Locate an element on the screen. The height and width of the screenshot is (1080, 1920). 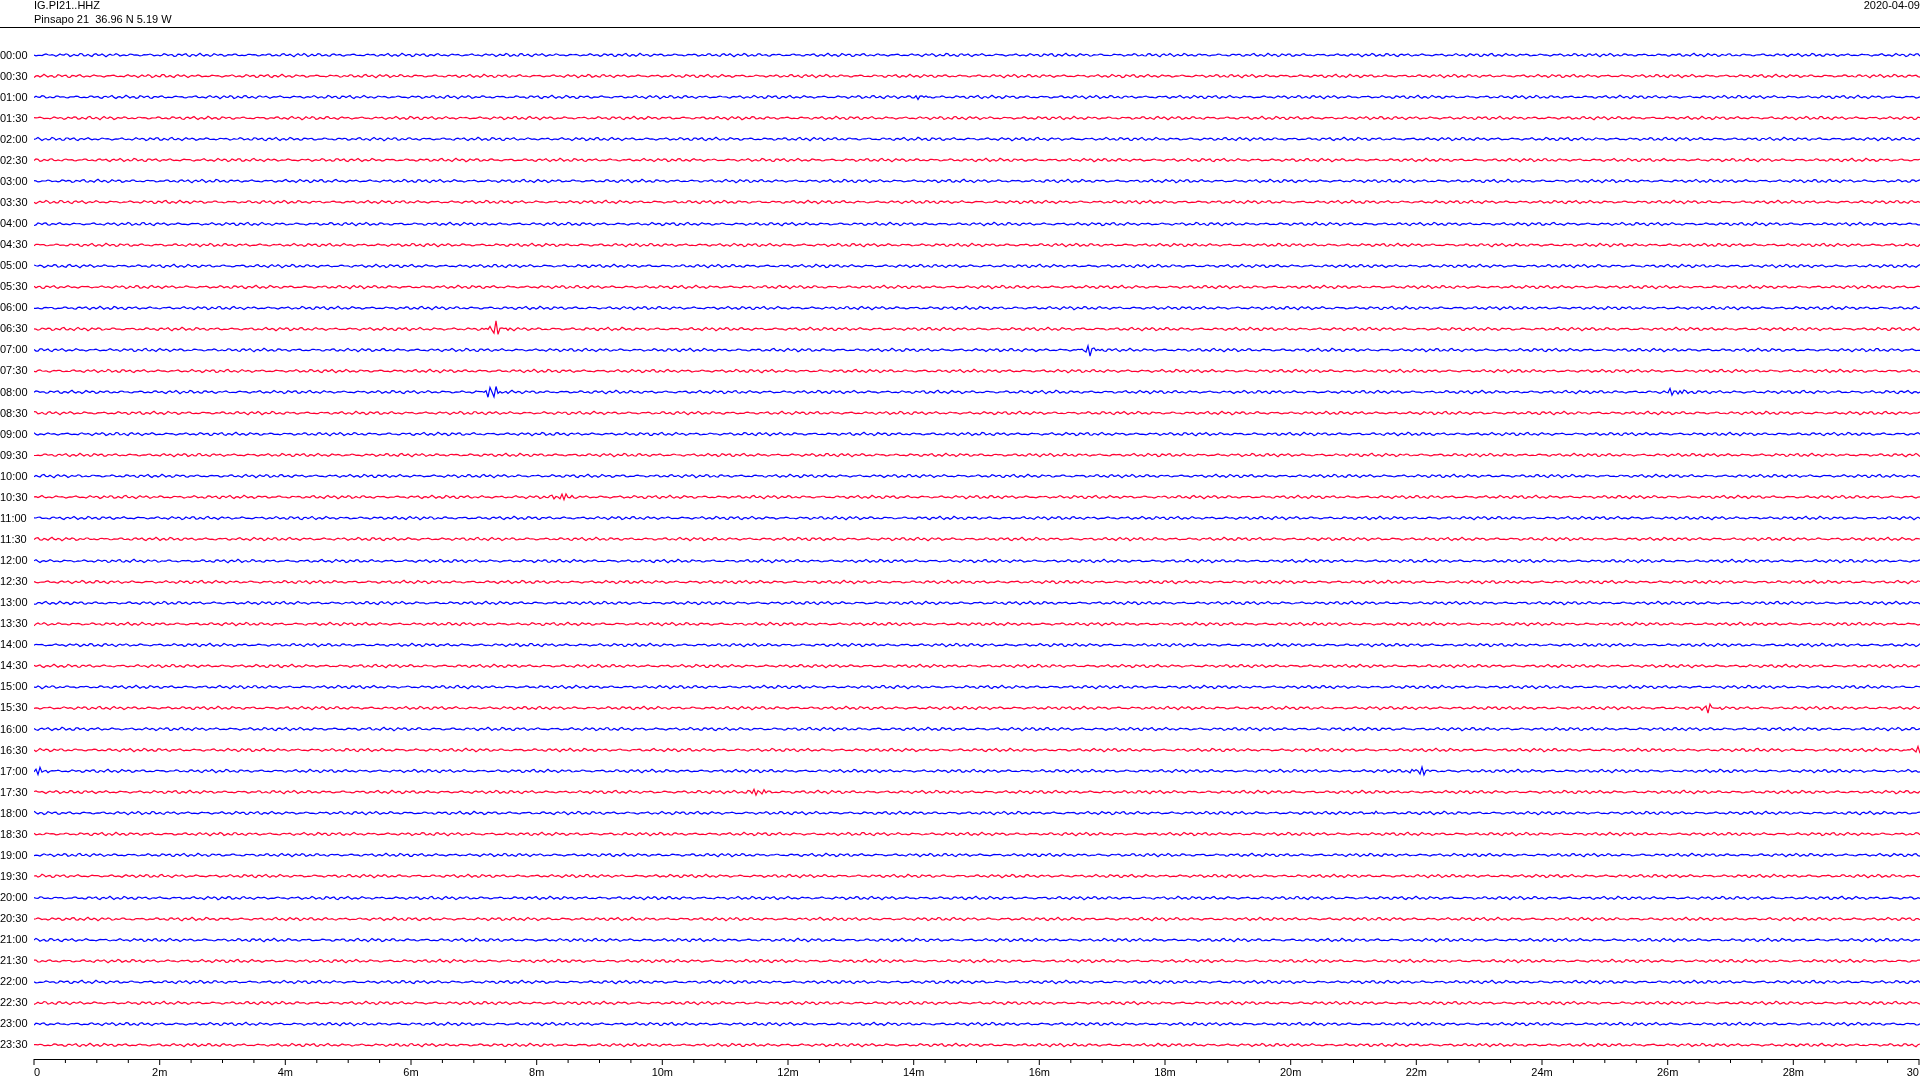
time-label: 15:30 is located at coordinates (14, 707).